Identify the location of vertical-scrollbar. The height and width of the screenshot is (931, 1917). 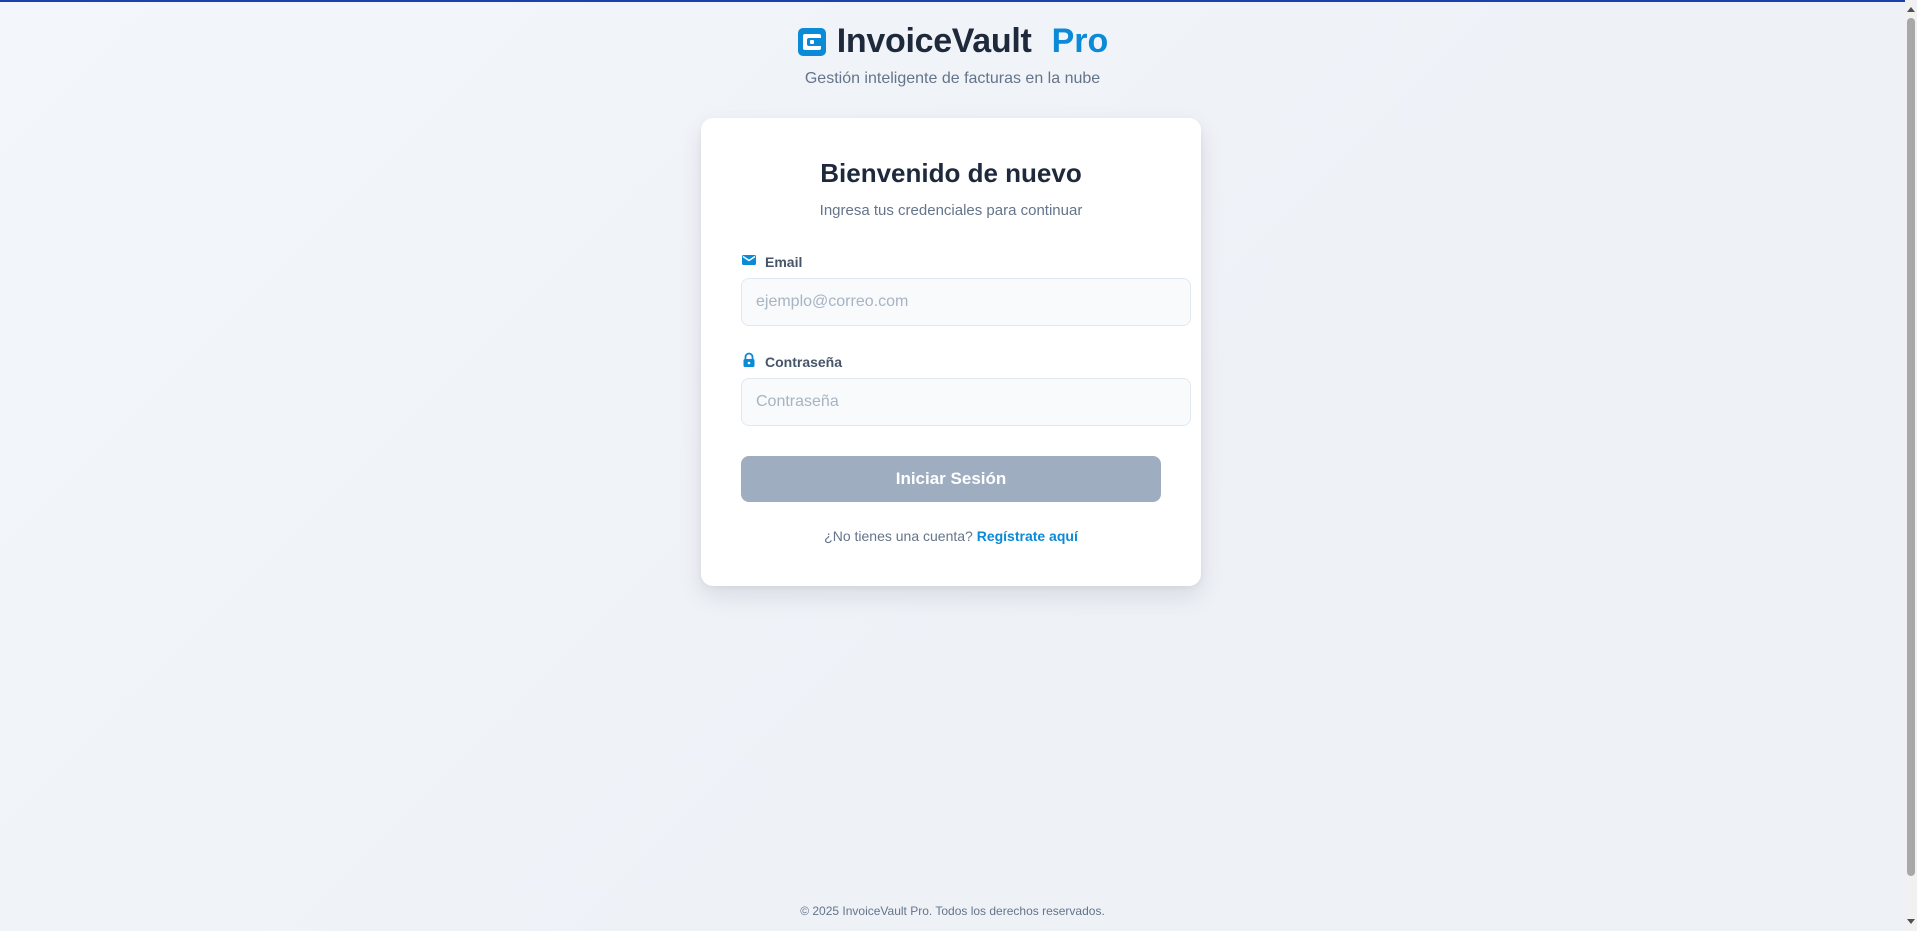
(1911, 465).